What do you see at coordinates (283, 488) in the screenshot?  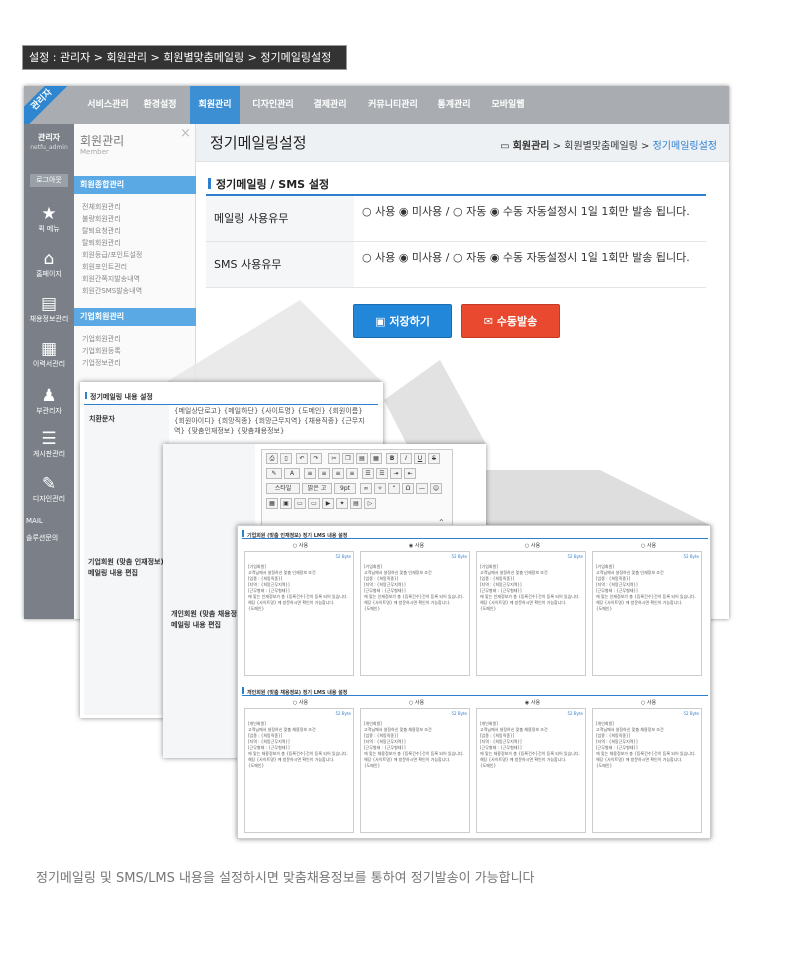 I see `style-select: 스타일` at bounding box center [283, 488].